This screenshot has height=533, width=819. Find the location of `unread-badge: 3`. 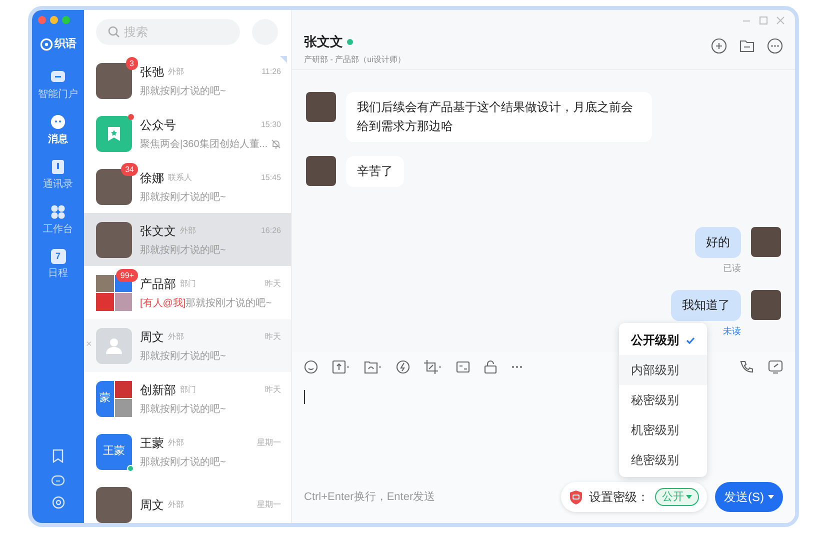

unread-badge: 3 is located at coordinates (132, 63).